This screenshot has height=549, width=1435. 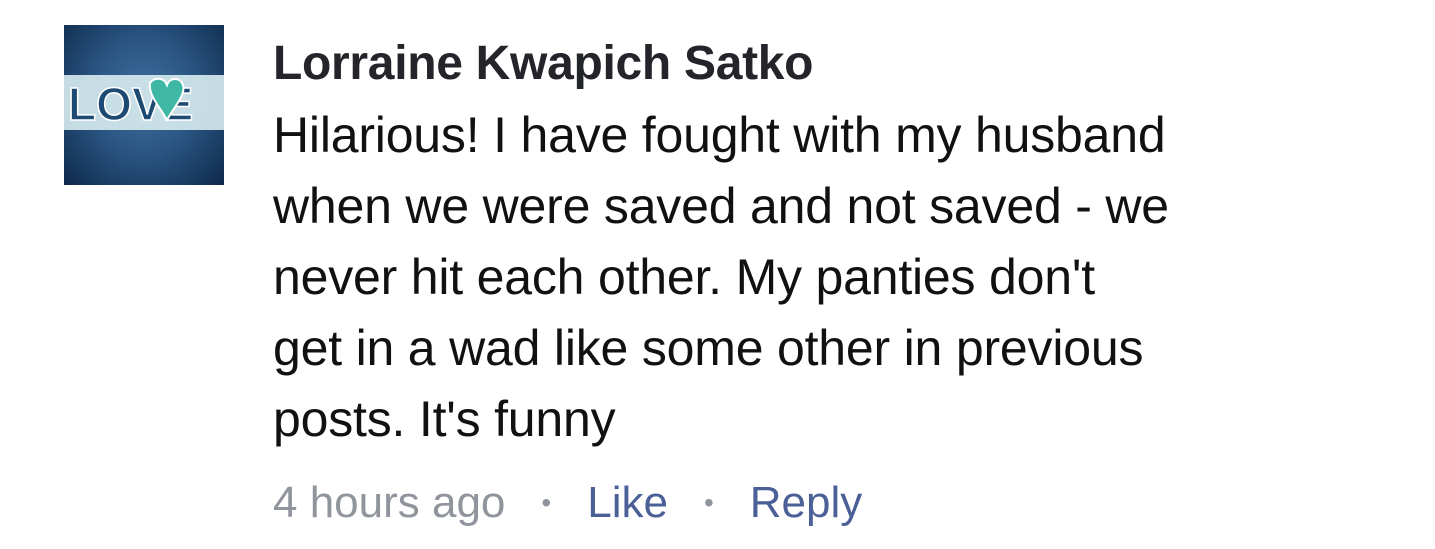 What do you see at coordinates (543, 63) in the screenshot?
I see `comment-author: Lorraine Kwapich Satko` at bounding box center [543, 63].